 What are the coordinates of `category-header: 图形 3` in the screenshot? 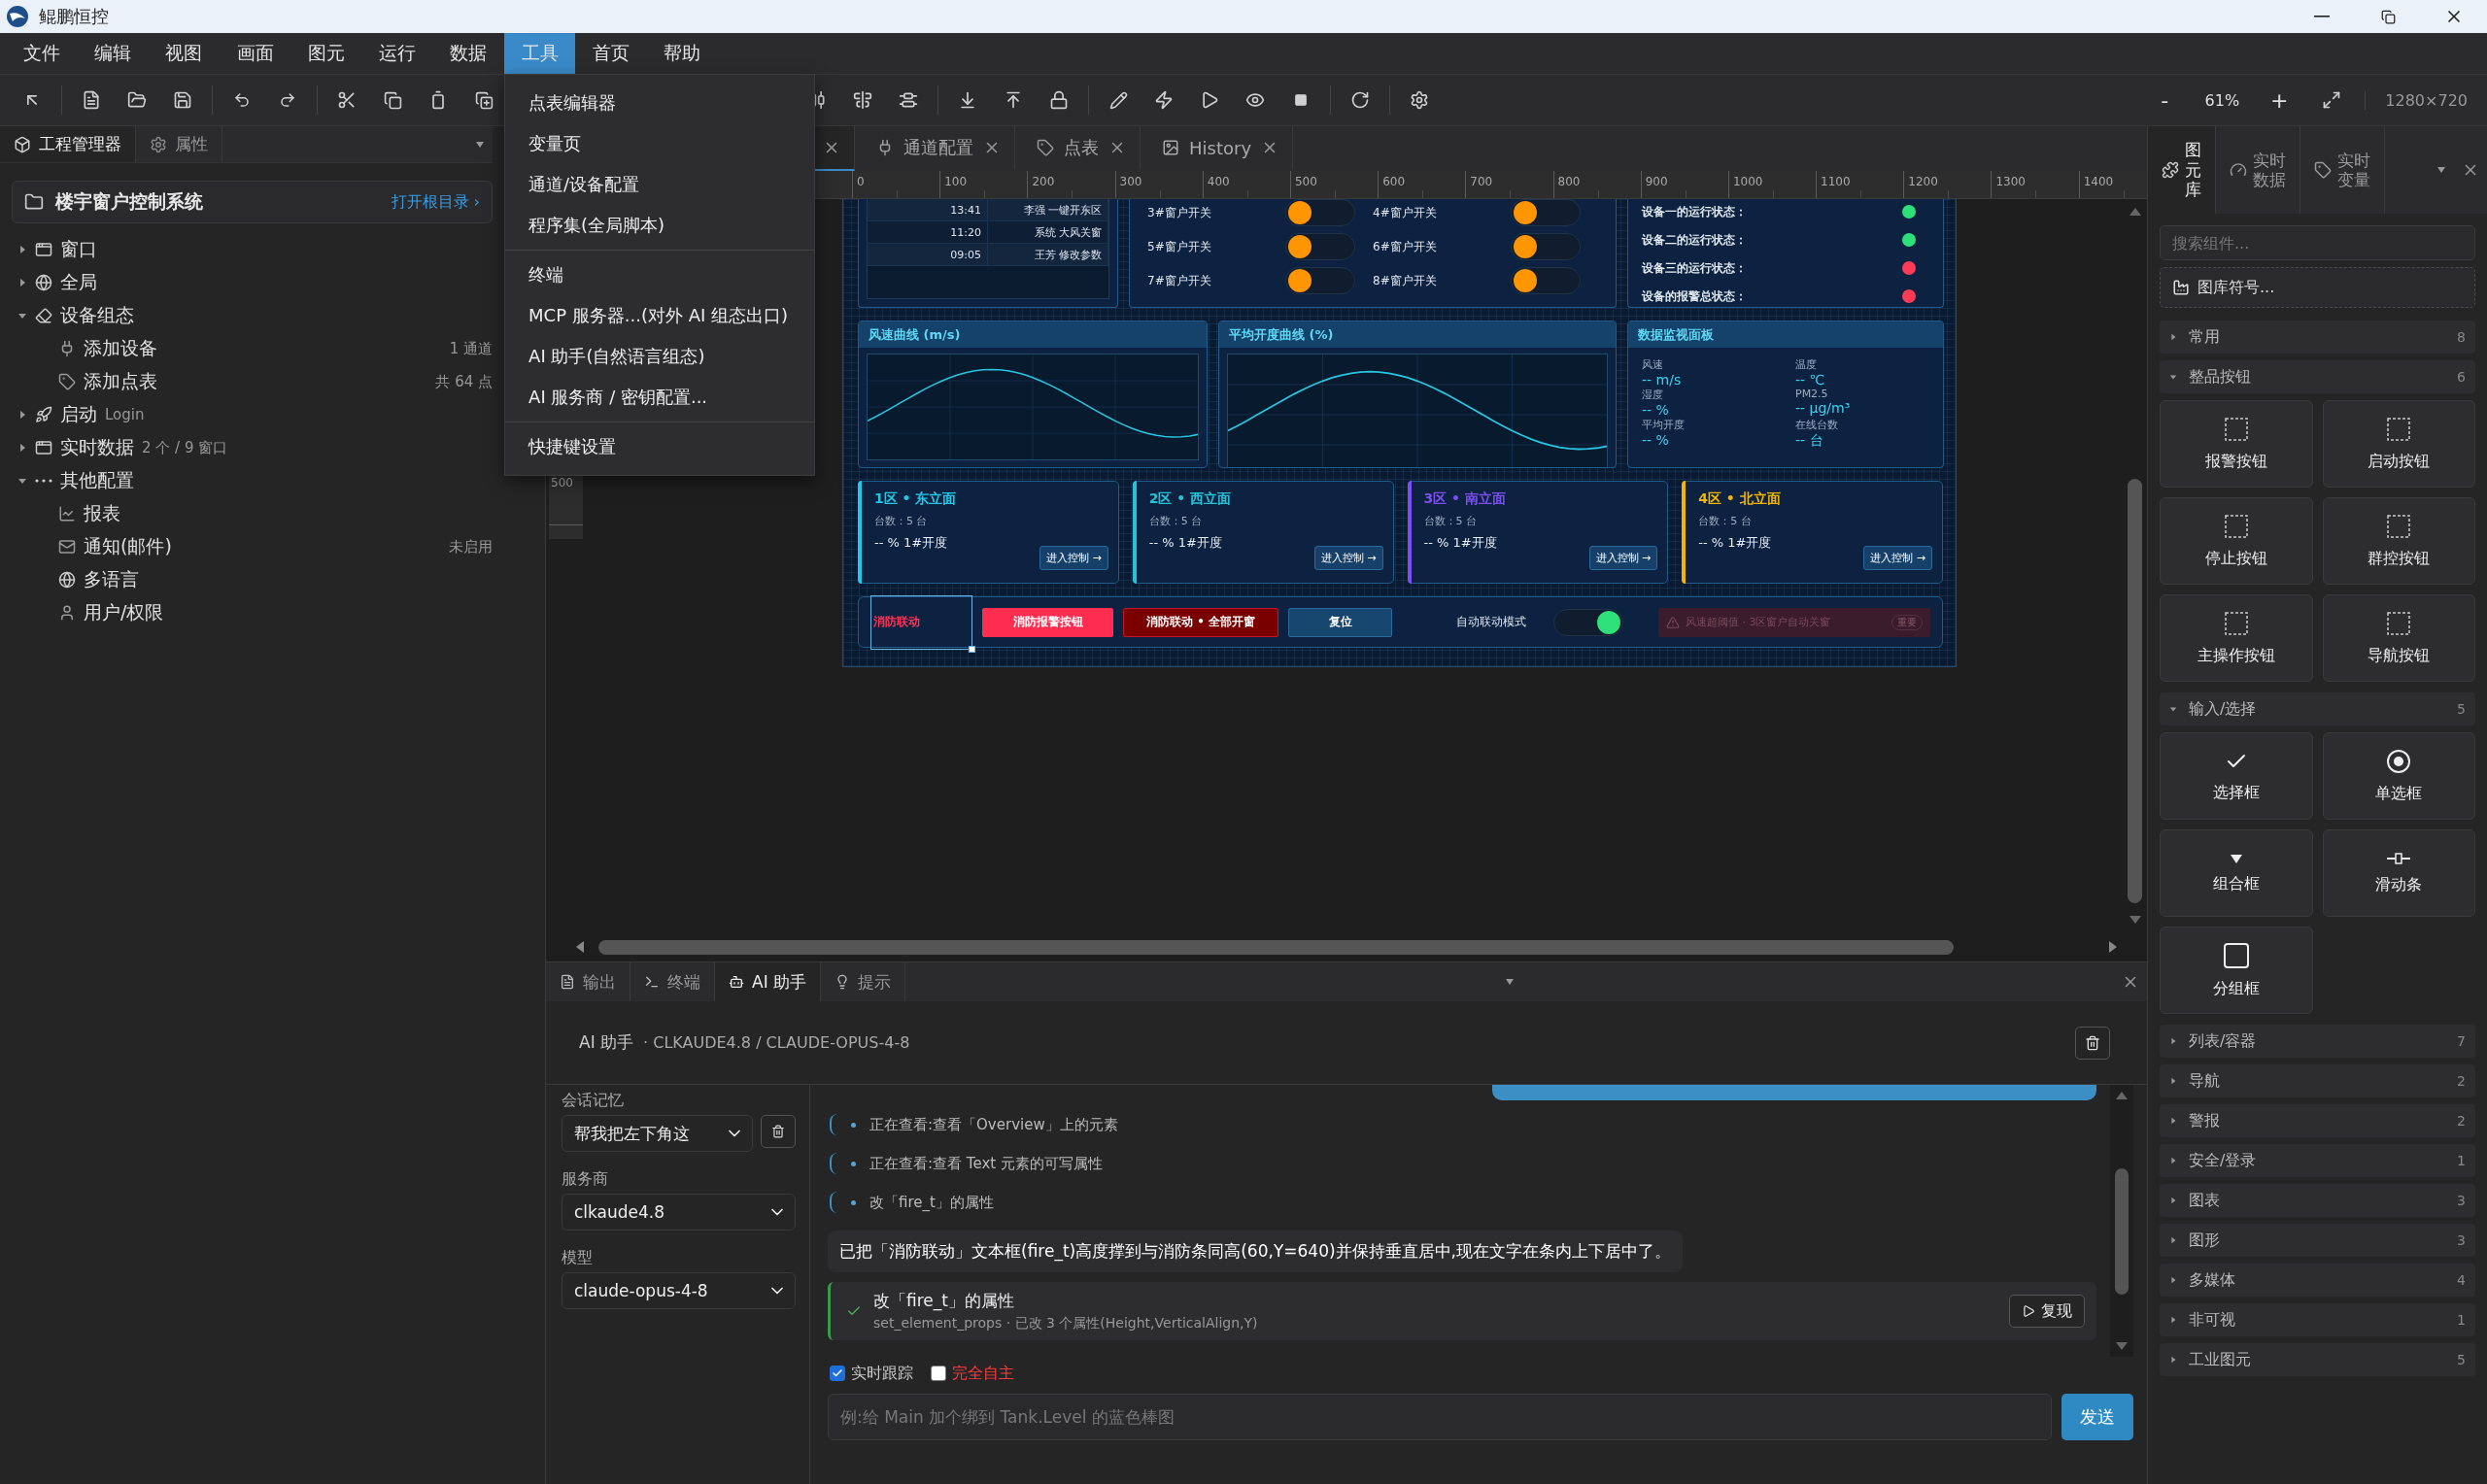 It's located at (2317, 1240).